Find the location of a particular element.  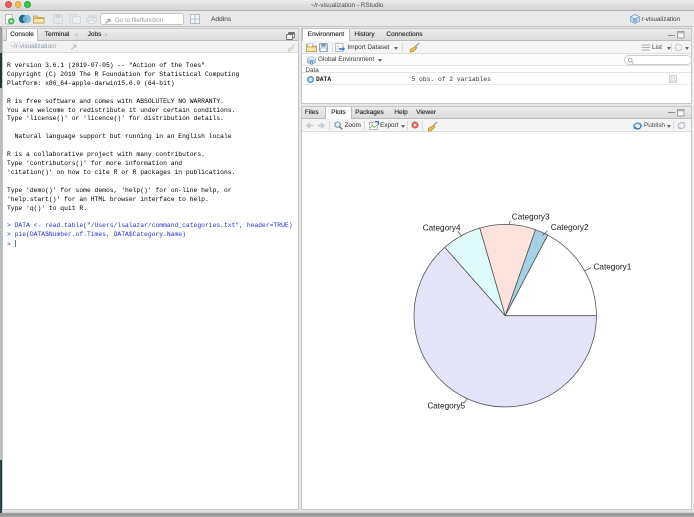

svg-text: Category3 is located at coordinates (531, 216).